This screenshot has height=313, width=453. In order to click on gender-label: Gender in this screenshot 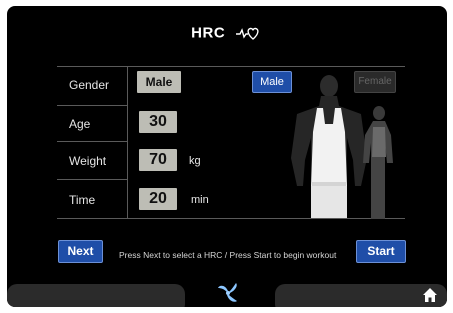, I will do `click(89, 85)`.